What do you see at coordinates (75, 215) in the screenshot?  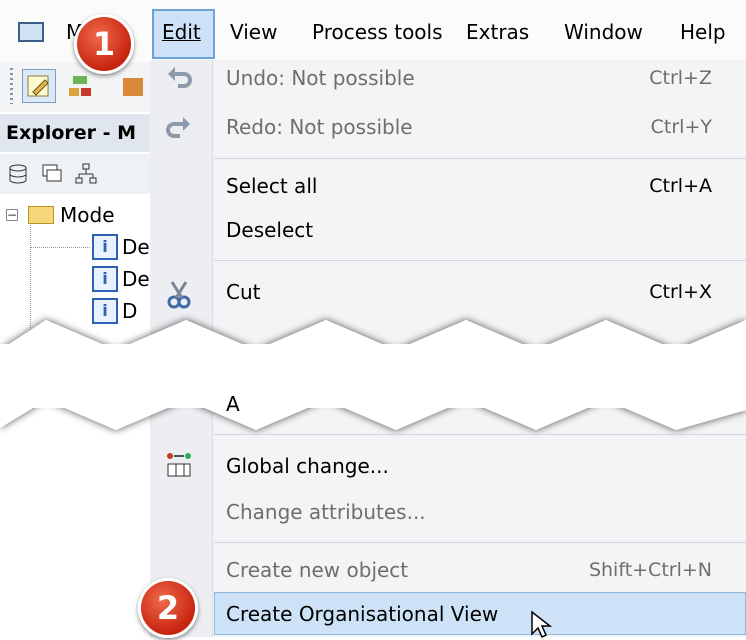 I see `tree-node-root: − Mode` at bounding box center [75, 215].